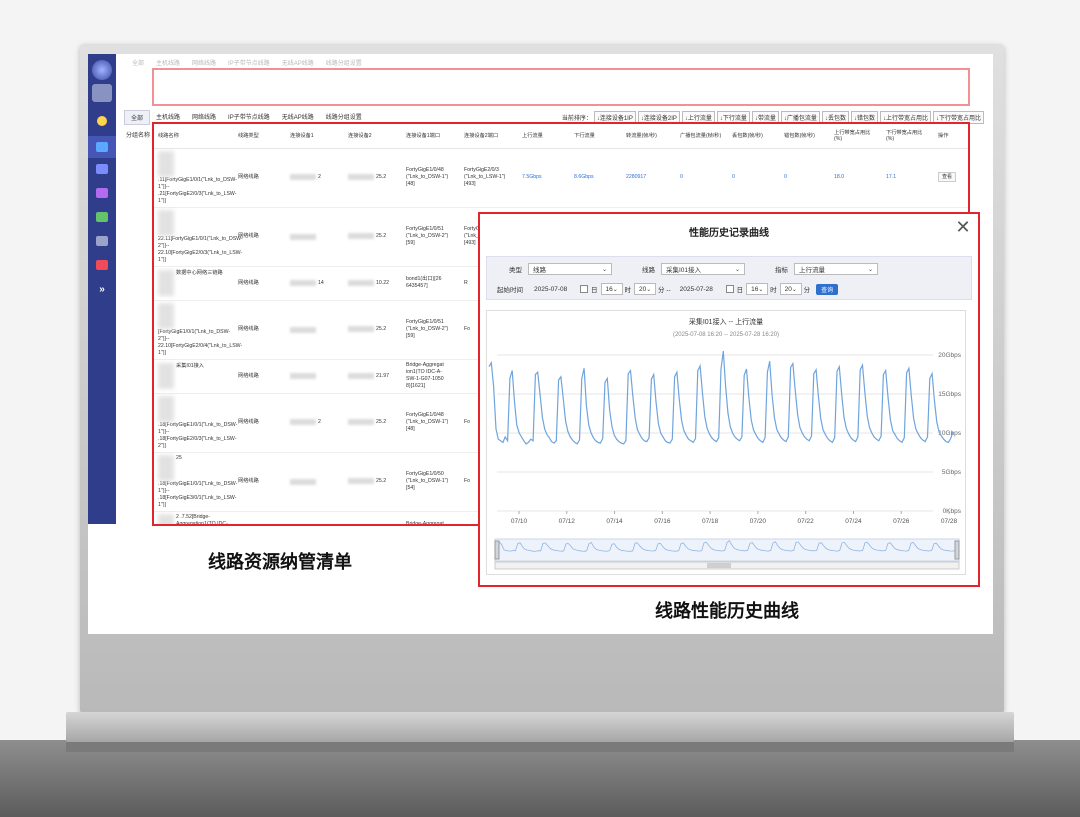 The width and height of the screenshot is (1080, 817). What do you see at coordinates (951, 136) in the screenshot?
I see `column-header: 操作` at bounding box center [951, 136].